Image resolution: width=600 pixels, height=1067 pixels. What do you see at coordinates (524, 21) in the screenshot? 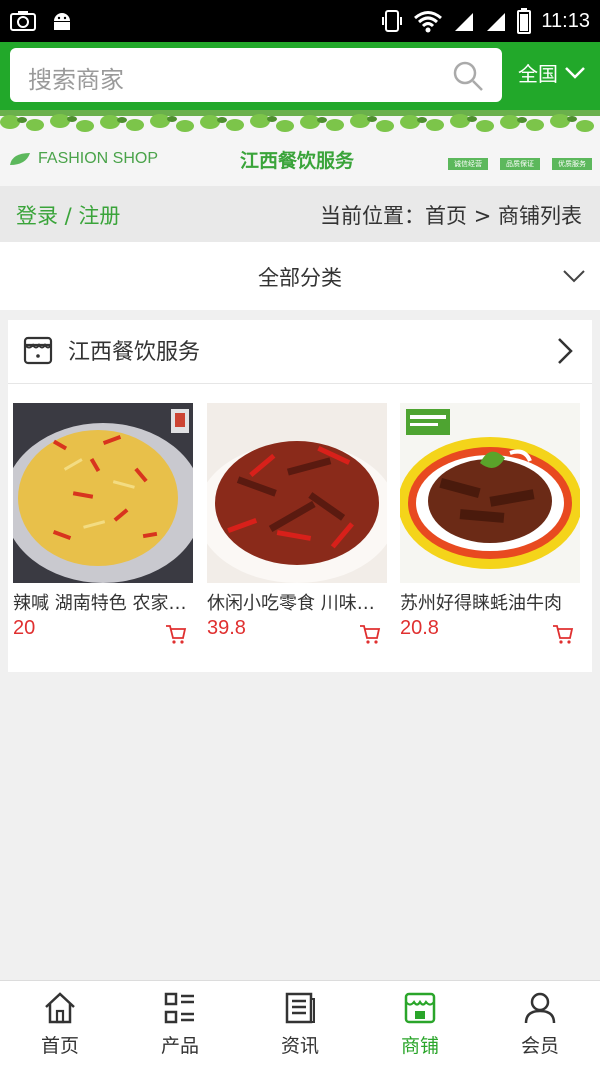
I see `battery-icon` at bounding box center [524, 21].